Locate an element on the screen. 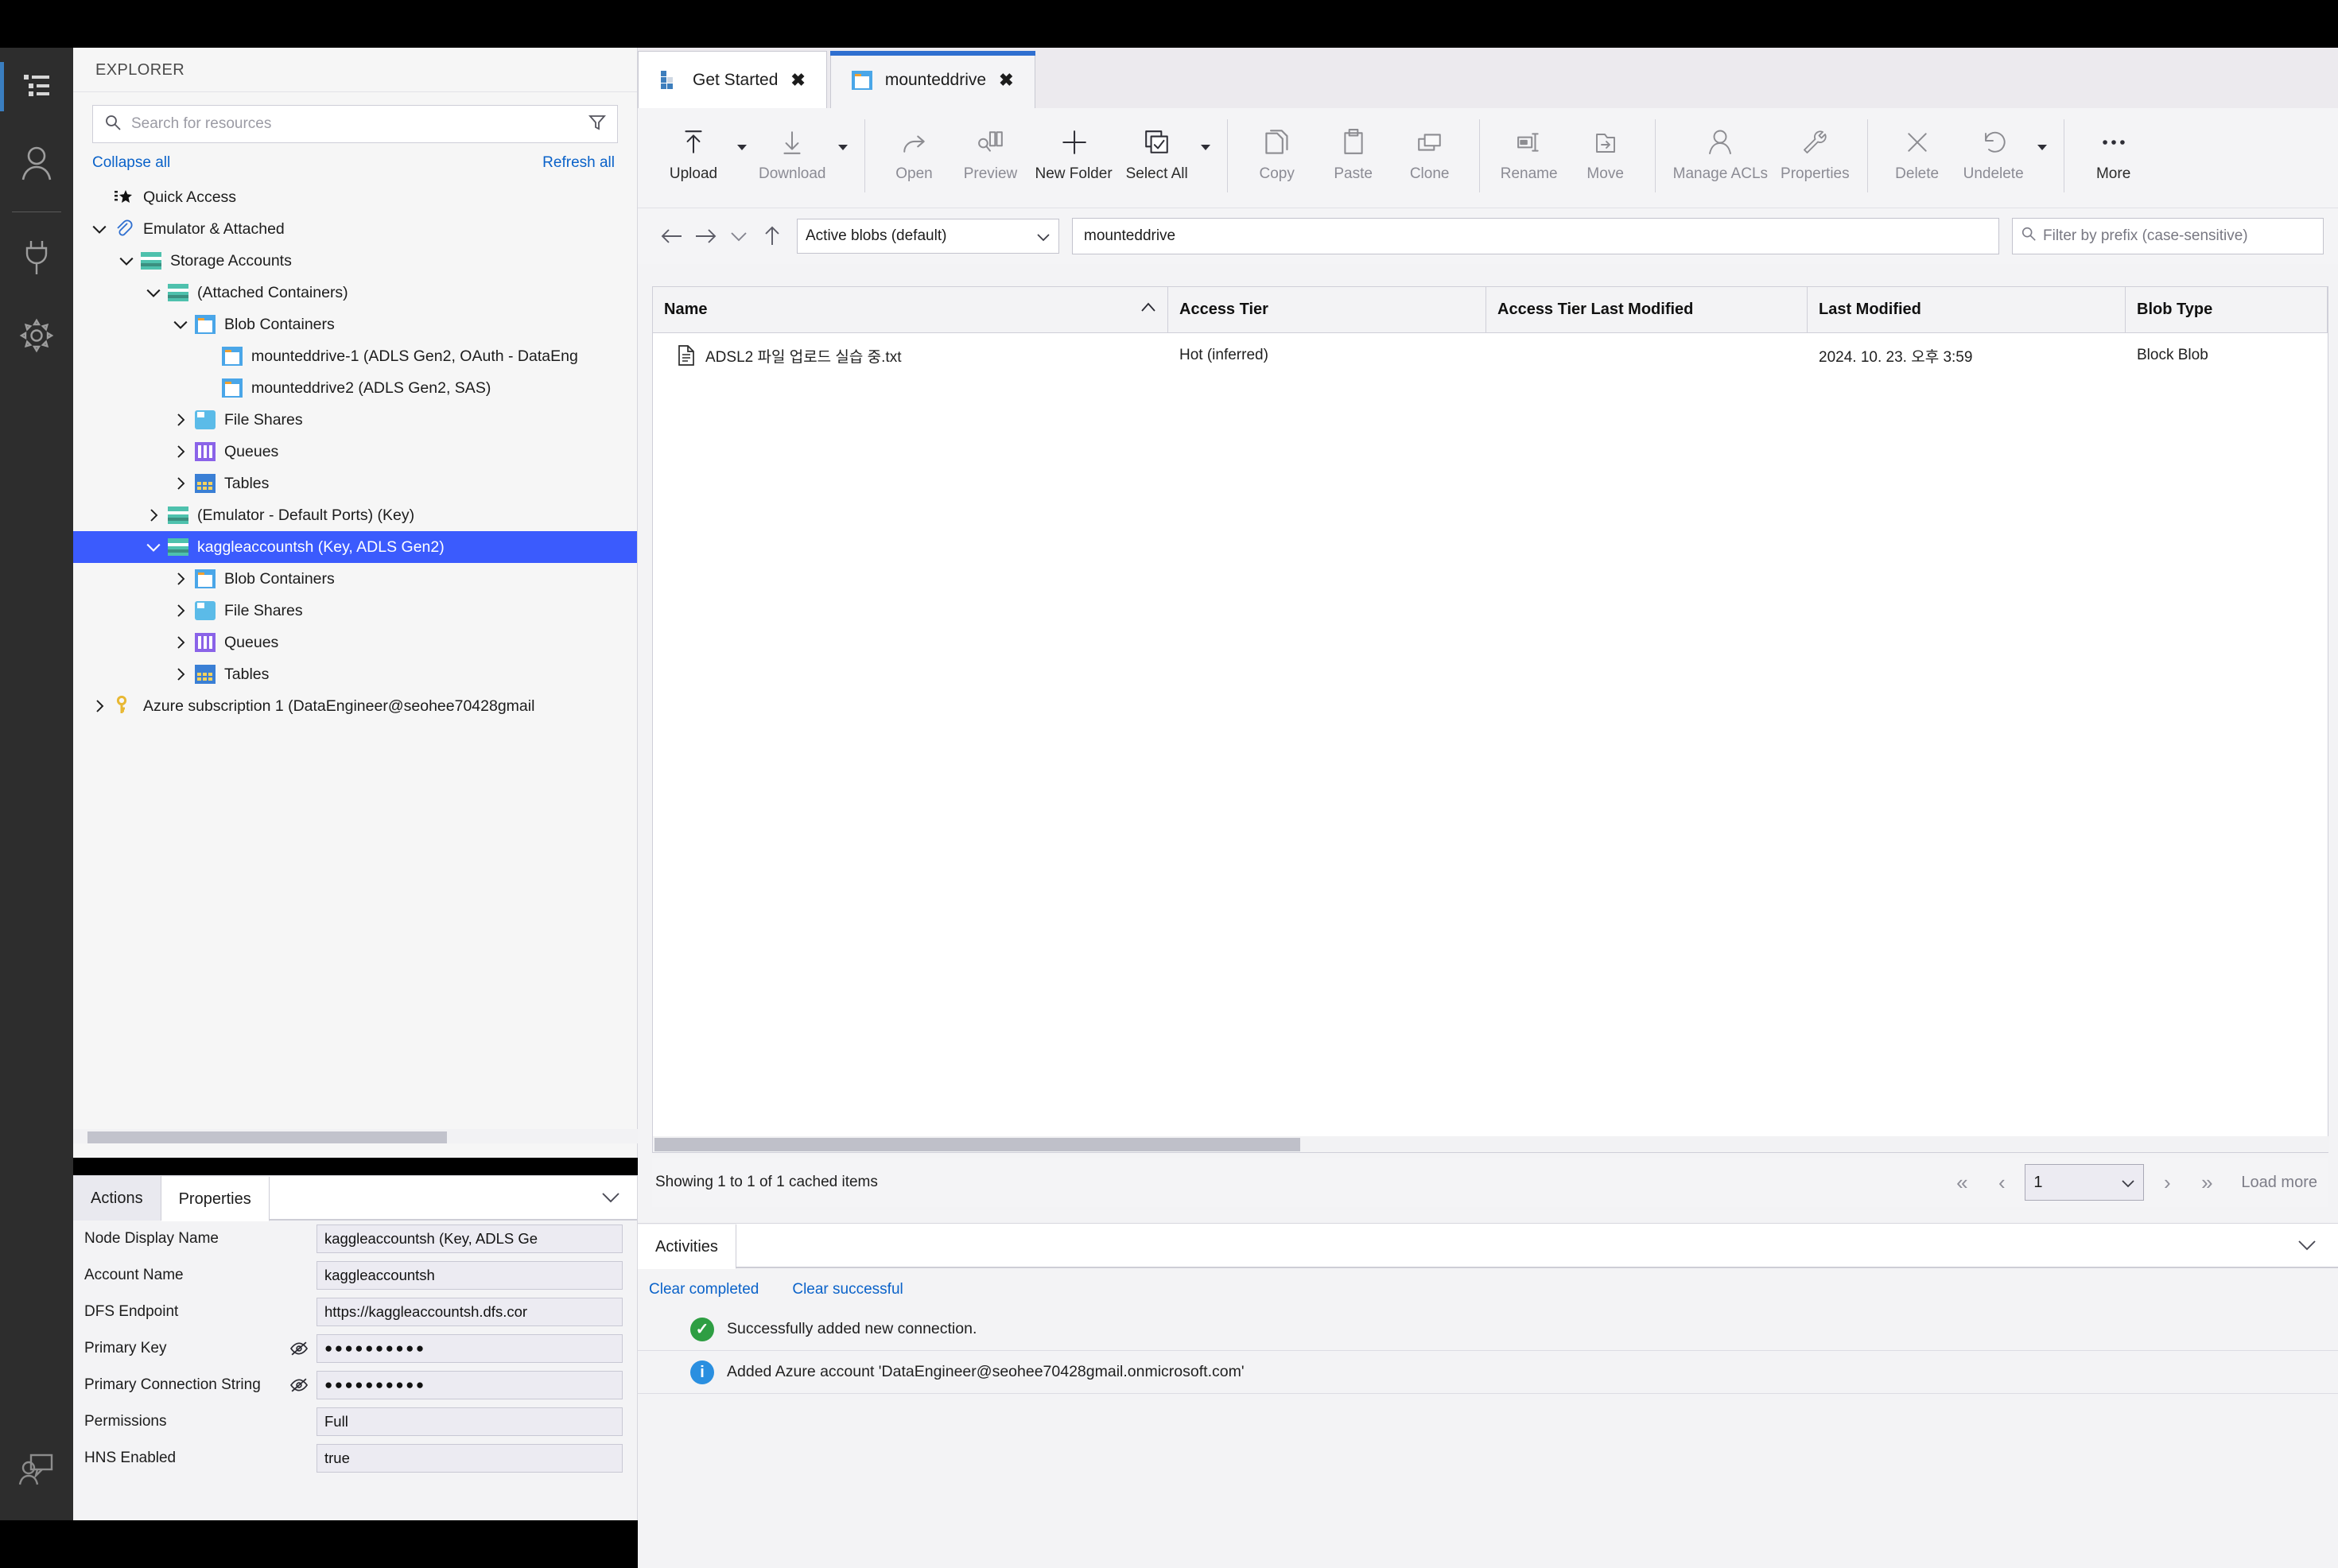  toolbar-undelete-button: Undelete is located at coordinates (1993, 160).